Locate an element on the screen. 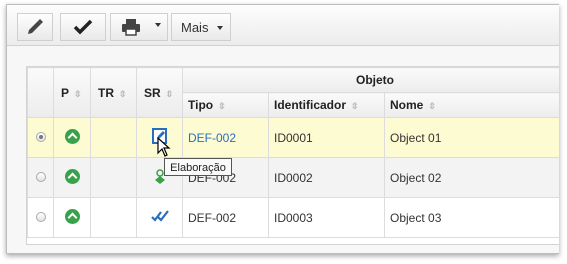  identificador-cell: ID0001 is located at coordinates (326, 137).